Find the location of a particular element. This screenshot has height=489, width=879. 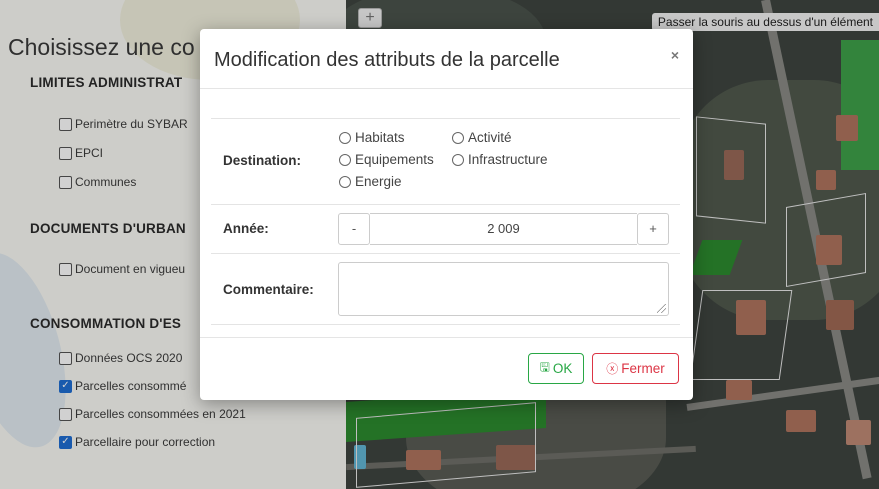

save-icon: 🖫 is located at coordinates (544, 367).